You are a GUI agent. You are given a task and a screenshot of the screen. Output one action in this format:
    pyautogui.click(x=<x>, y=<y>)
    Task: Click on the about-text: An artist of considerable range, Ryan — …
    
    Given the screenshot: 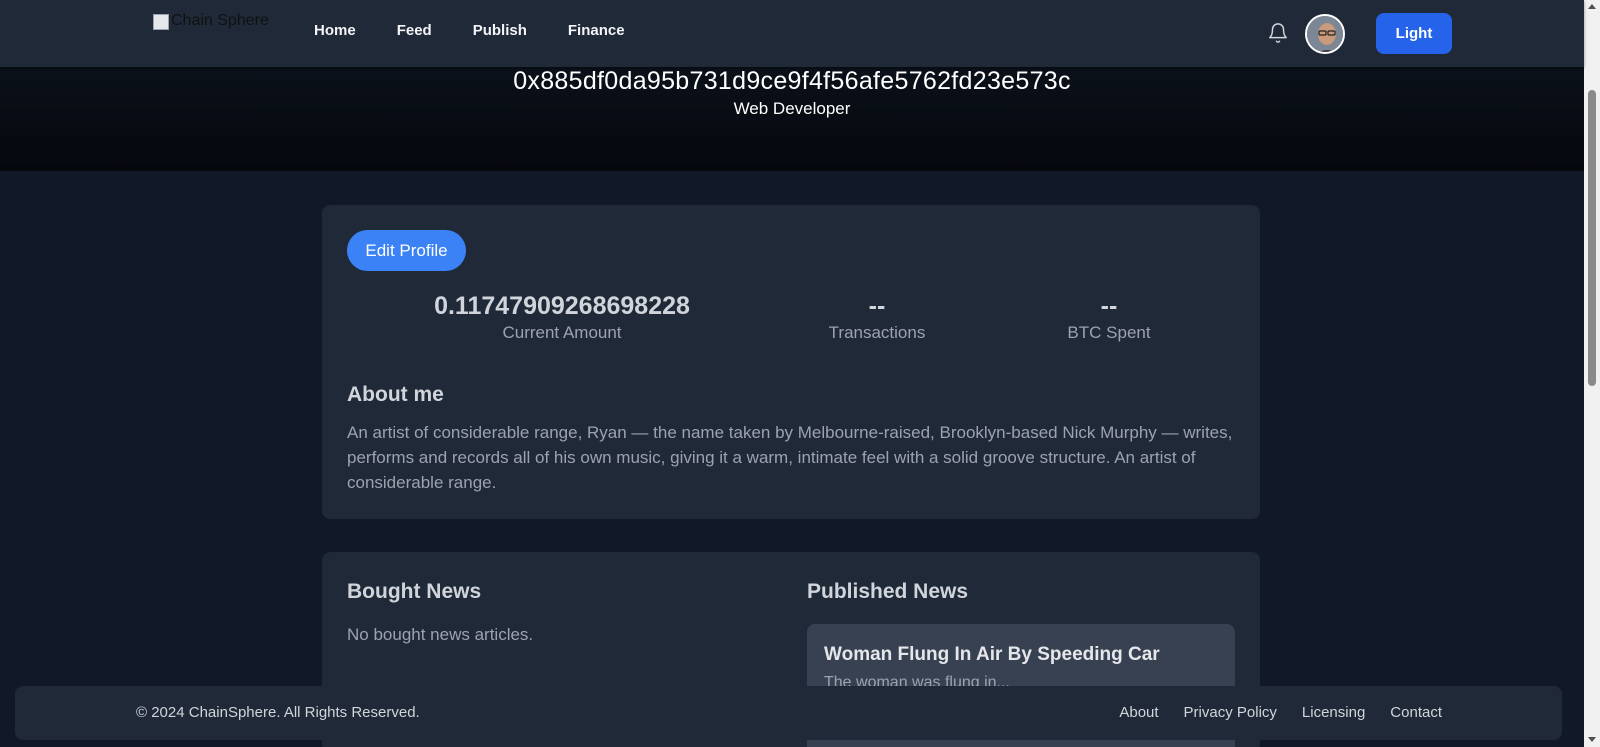 What is the action you would take?
    pyautogui.click(x=790, y=457)
    